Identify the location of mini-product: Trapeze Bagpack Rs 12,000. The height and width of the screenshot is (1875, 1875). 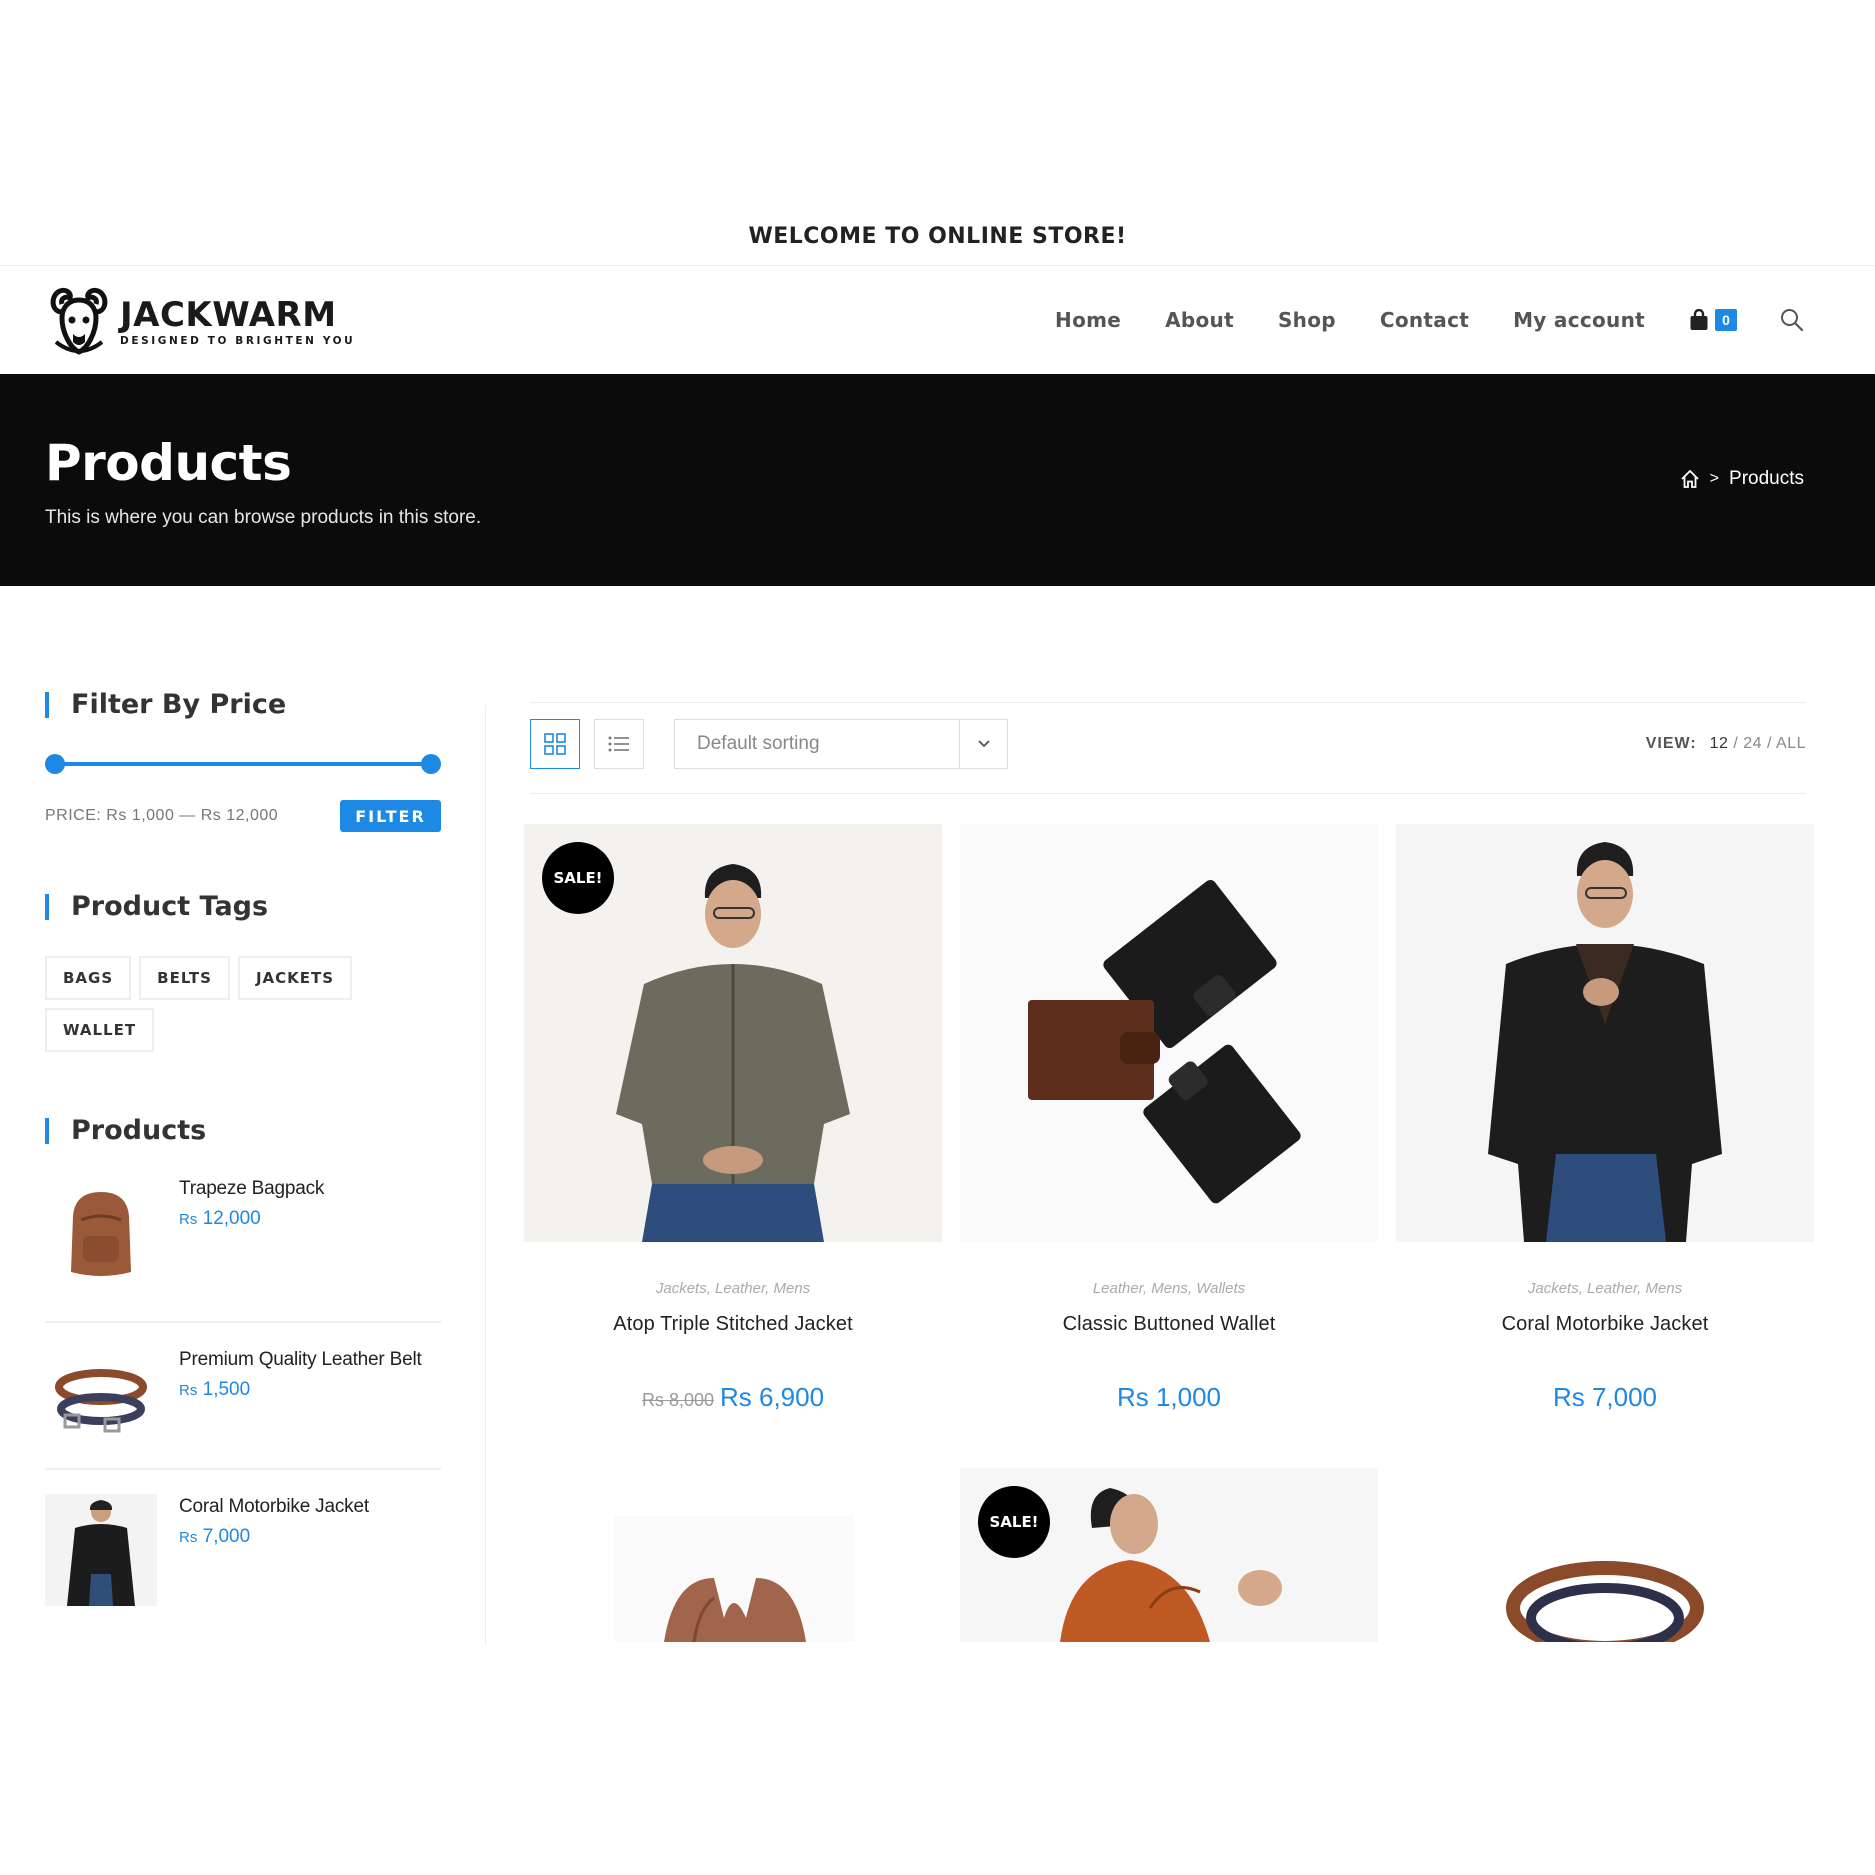
(243, 1249).